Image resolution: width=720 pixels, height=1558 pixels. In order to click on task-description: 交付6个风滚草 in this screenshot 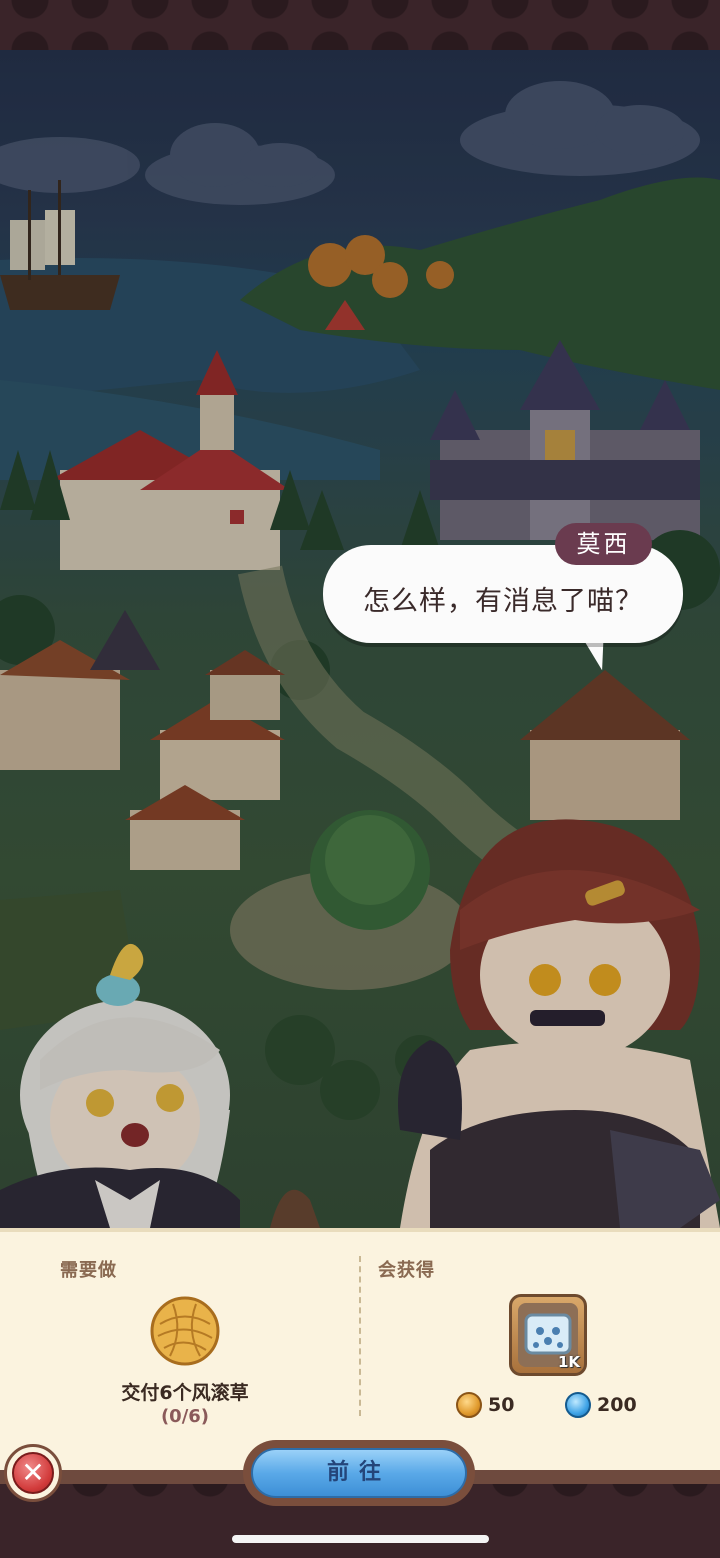, I will do `click(185, 1393)`.